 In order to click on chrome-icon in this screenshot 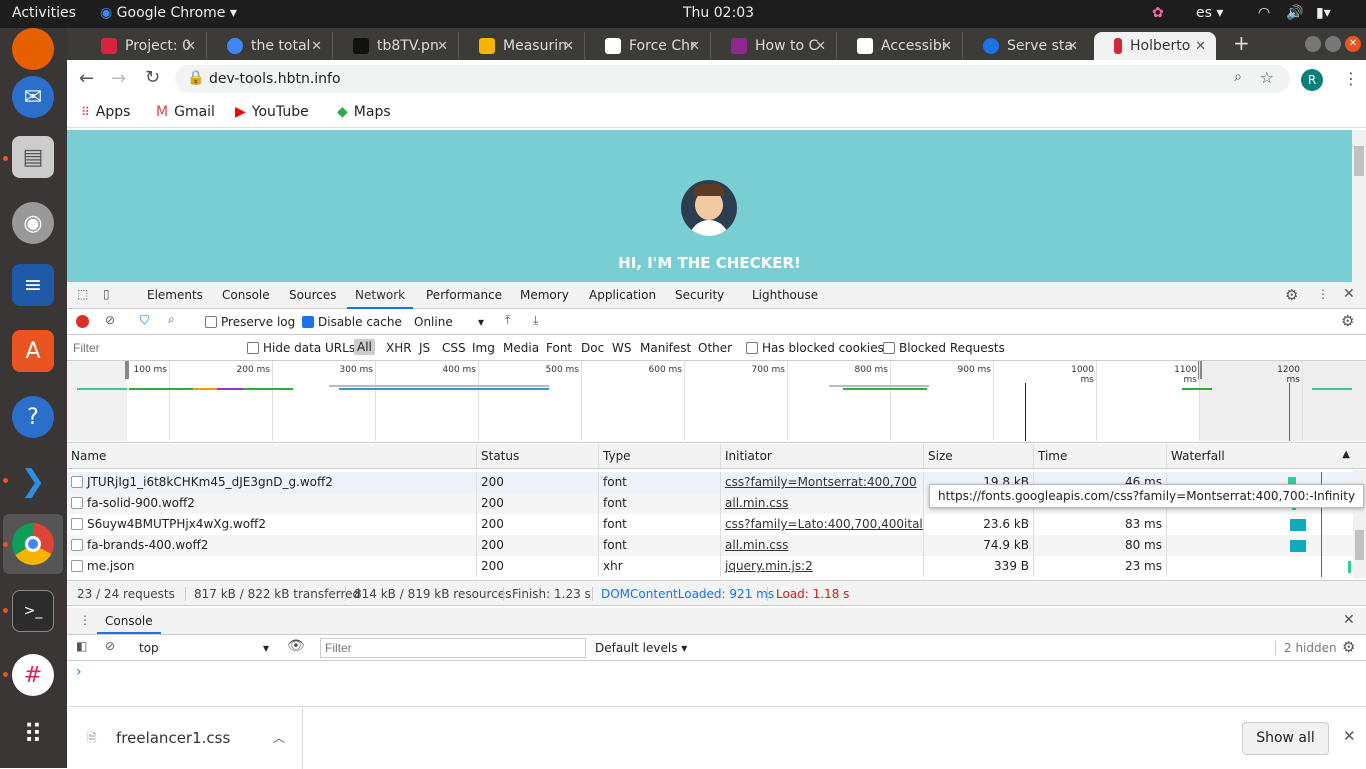, I will do `click(33, 544)`.